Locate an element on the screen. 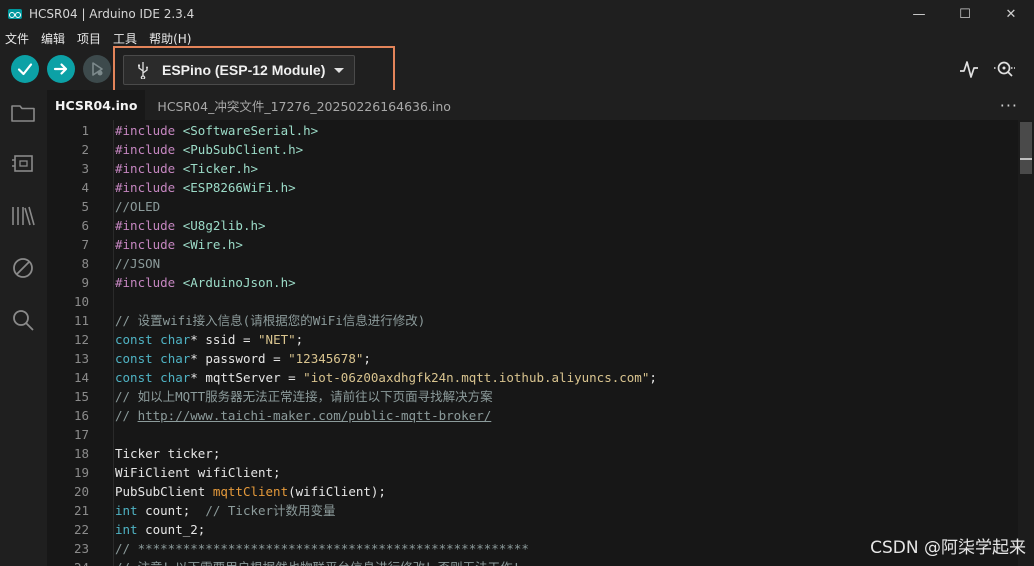  code-token: <Wire.h> is located at coordinates (209, 244).